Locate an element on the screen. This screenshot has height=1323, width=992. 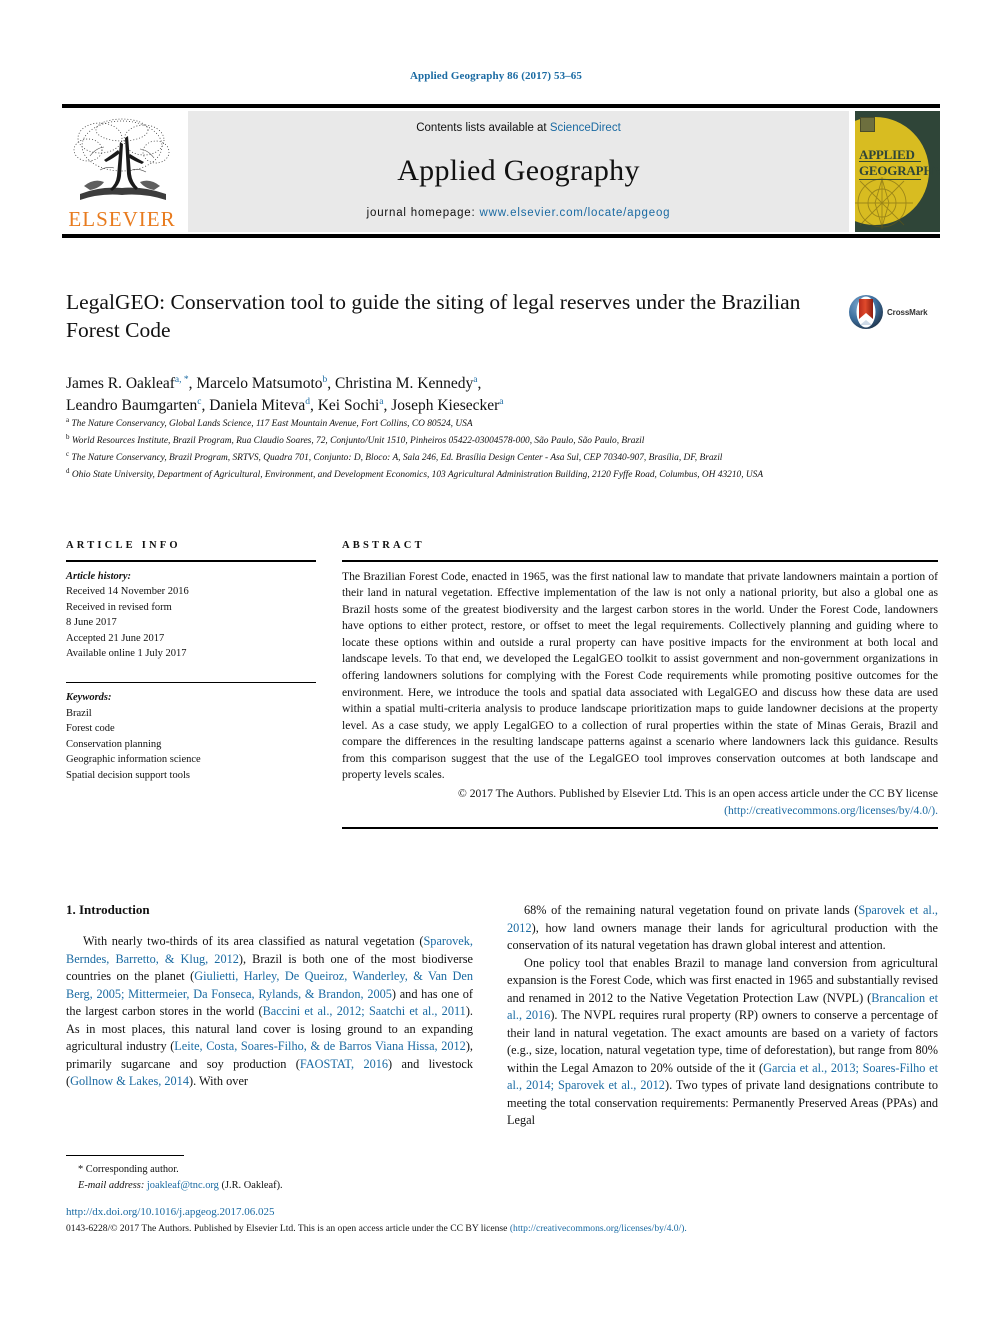
keyword-item: Conservation planning is located at coordinates (114, 744).